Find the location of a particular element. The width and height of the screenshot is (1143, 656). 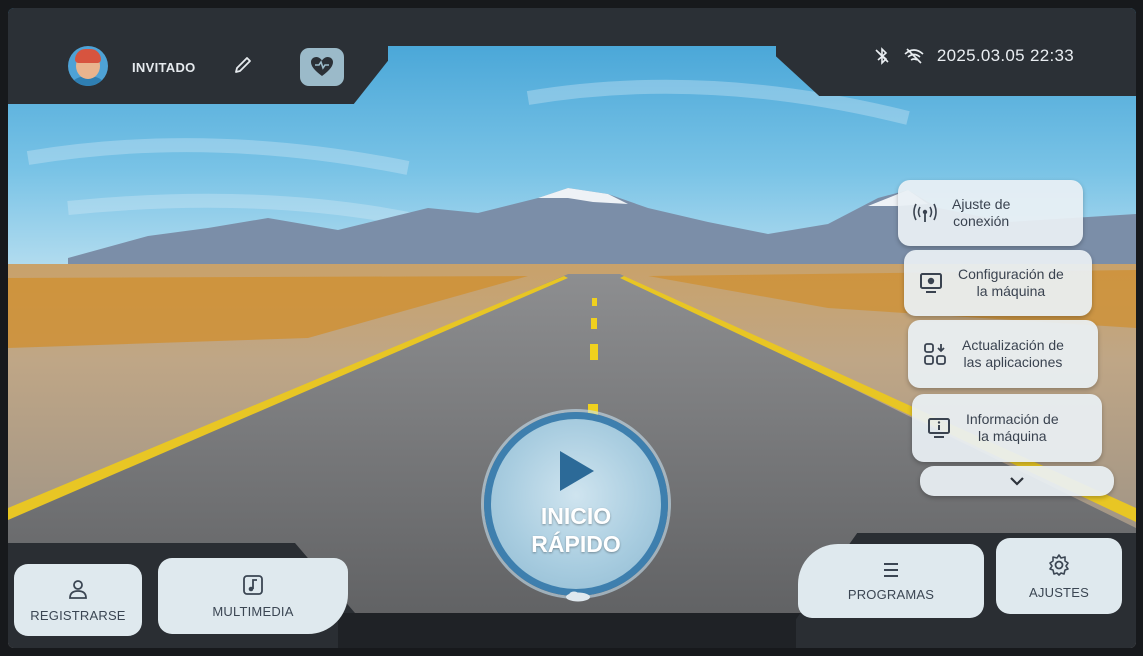

settings-label: AJUSTES is located at coordinates (1059, 592).